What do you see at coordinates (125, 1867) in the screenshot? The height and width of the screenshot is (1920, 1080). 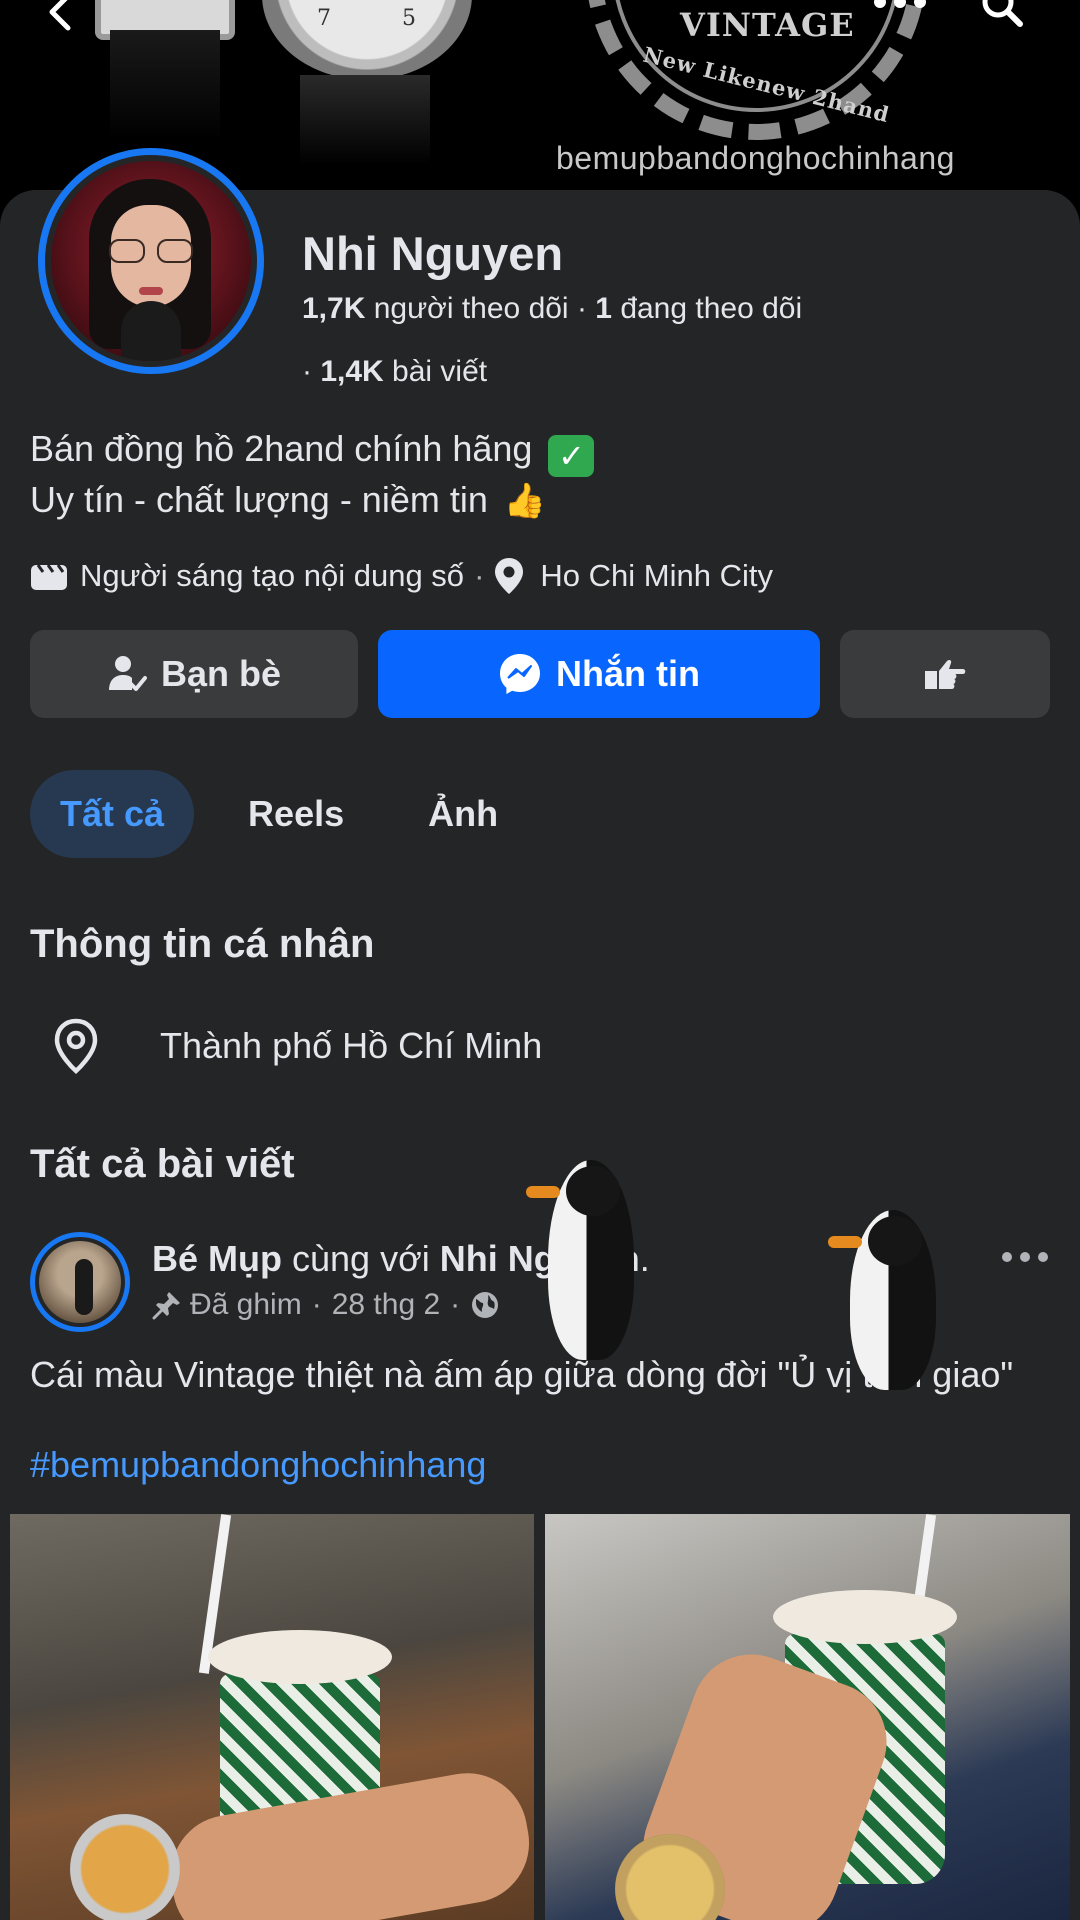 I see `wristwatch-shape` at bounding box center [125, 1867].